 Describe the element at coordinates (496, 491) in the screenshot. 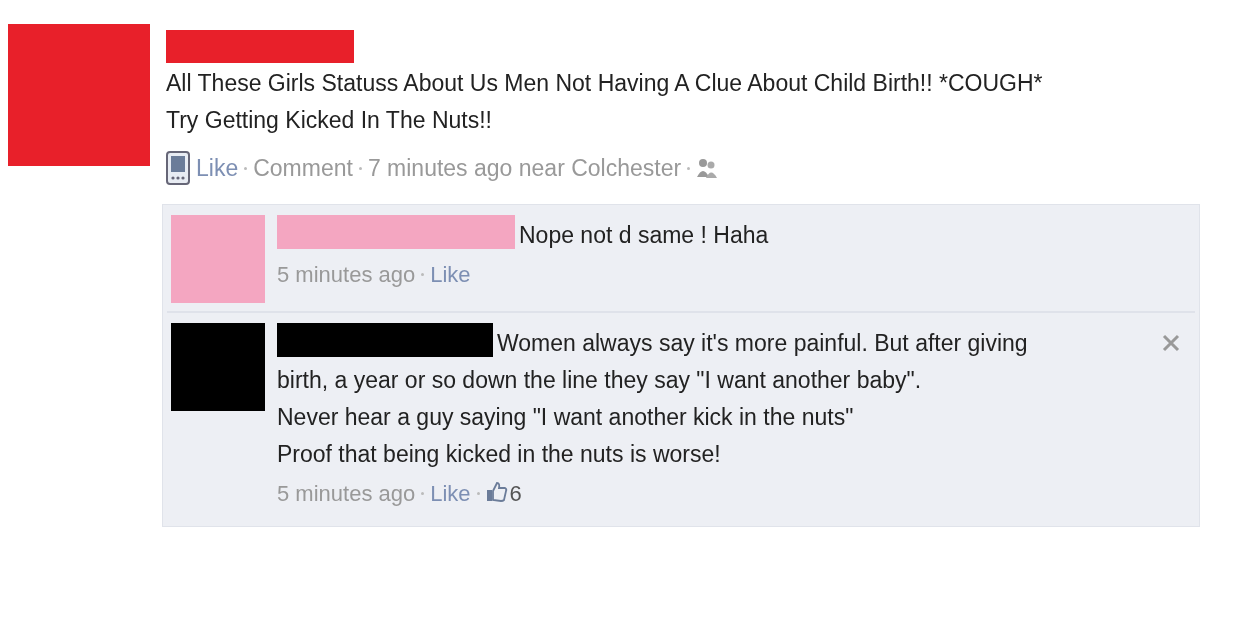

I see `thumbs-up-icon` at that location.